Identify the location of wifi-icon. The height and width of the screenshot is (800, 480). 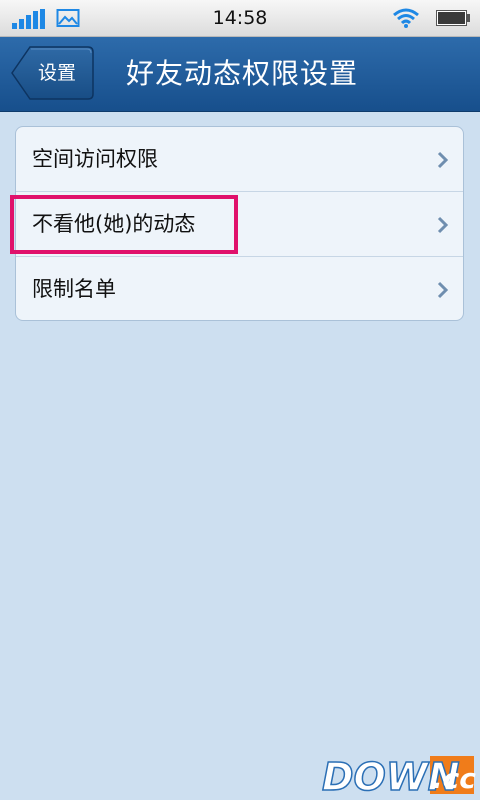
(406, 18).